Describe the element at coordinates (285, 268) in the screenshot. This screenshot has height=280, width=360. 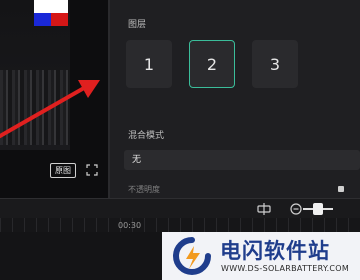
I see `watermark-url: WWW.DS-SOLARBATTERY.COM` at that location.